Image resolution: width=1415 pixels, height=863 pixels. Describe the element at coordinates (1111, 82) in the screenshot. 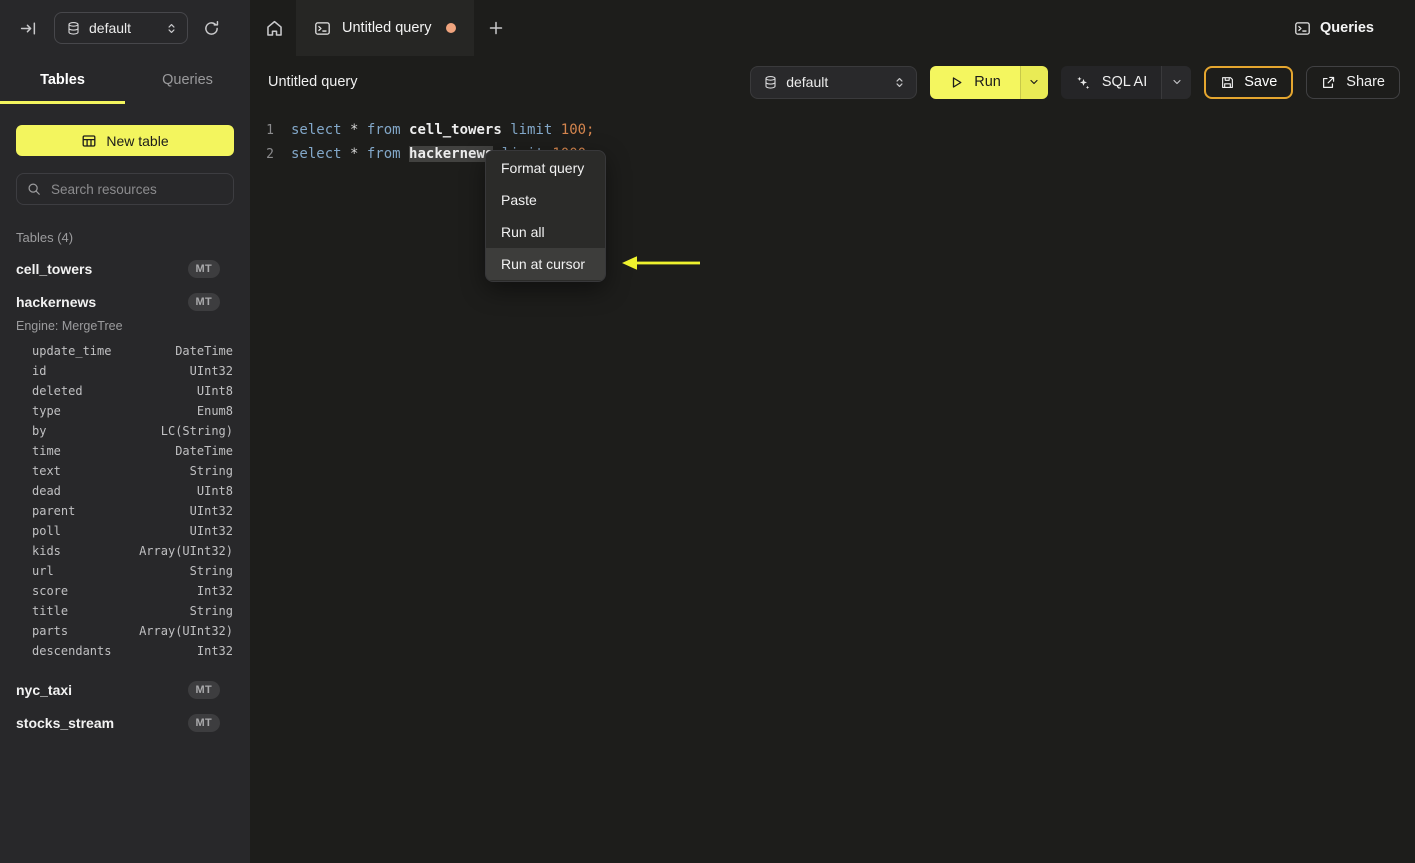

I see `sql-ai-button: SQL AI` at that location.